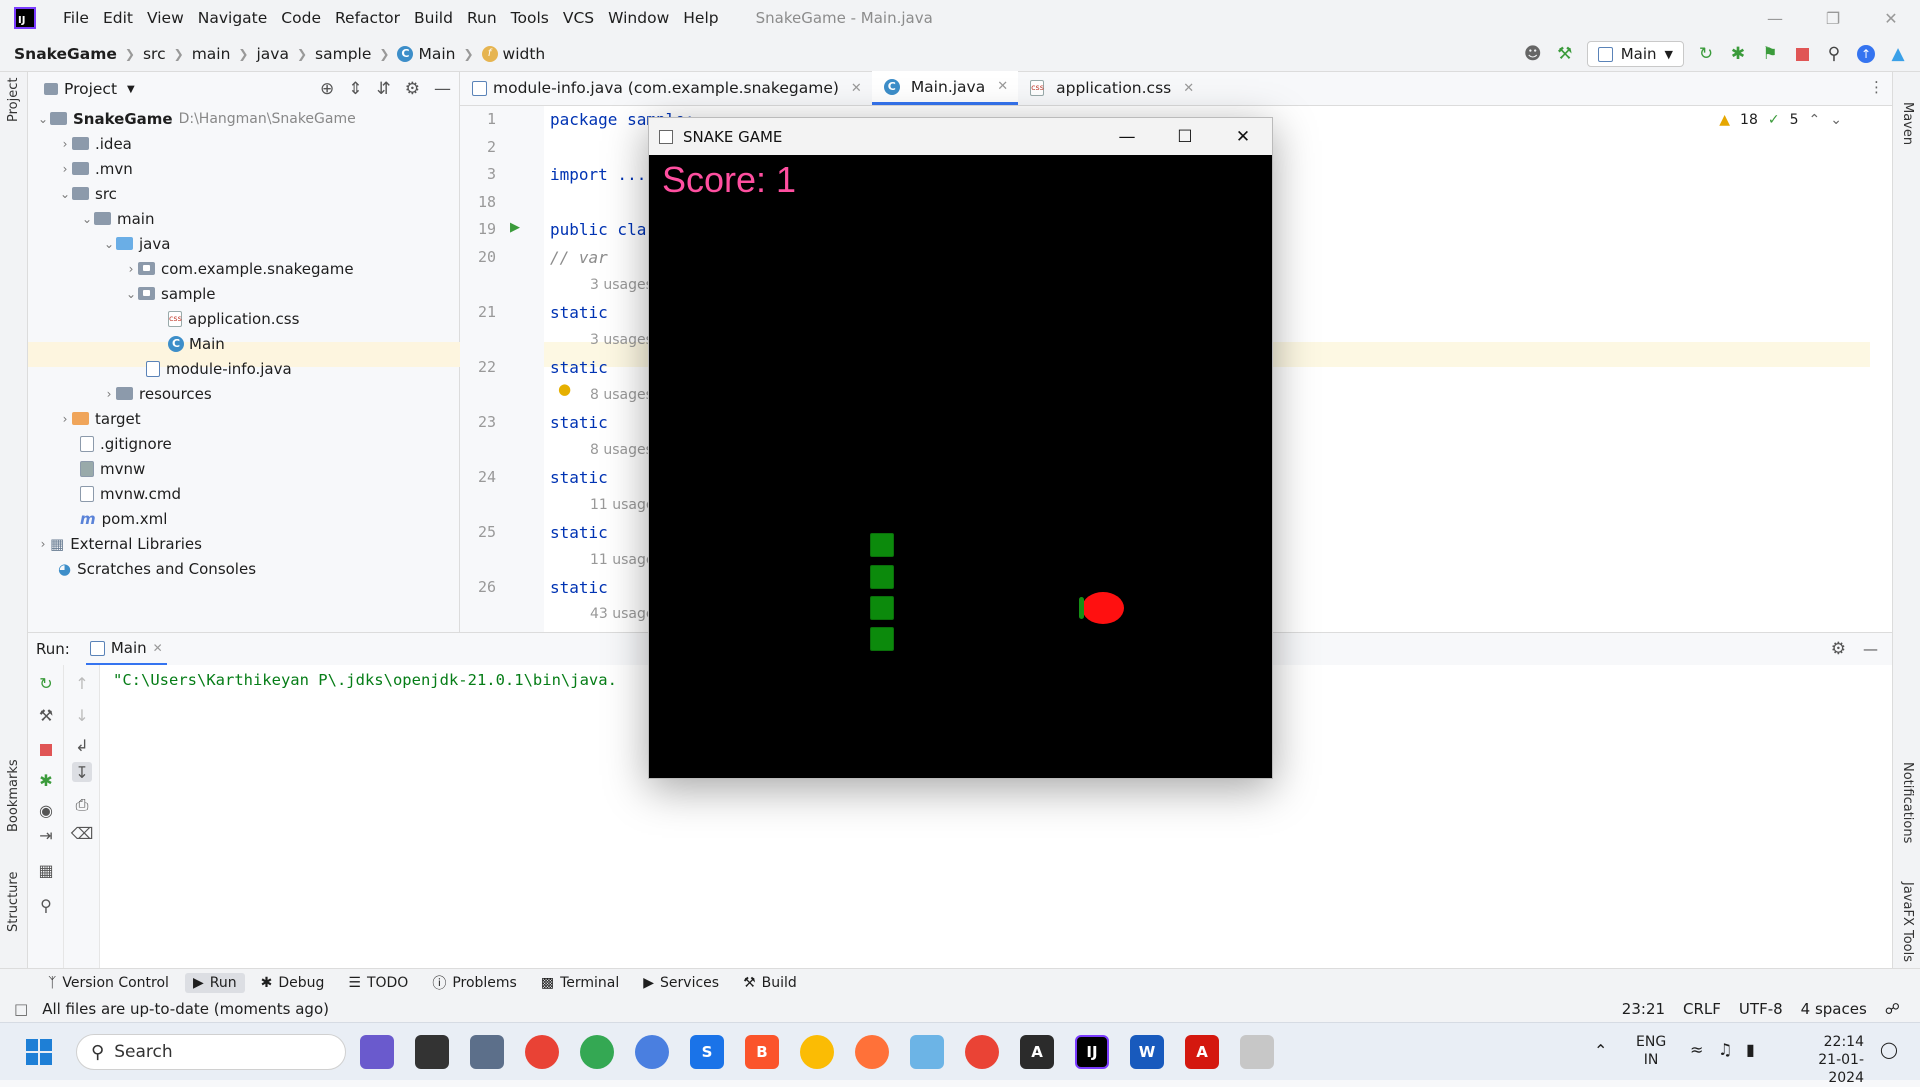 The width and height of the screenshot is (1920, 1087). I want to click on breadcrumb-src: src, so click(154, 54).